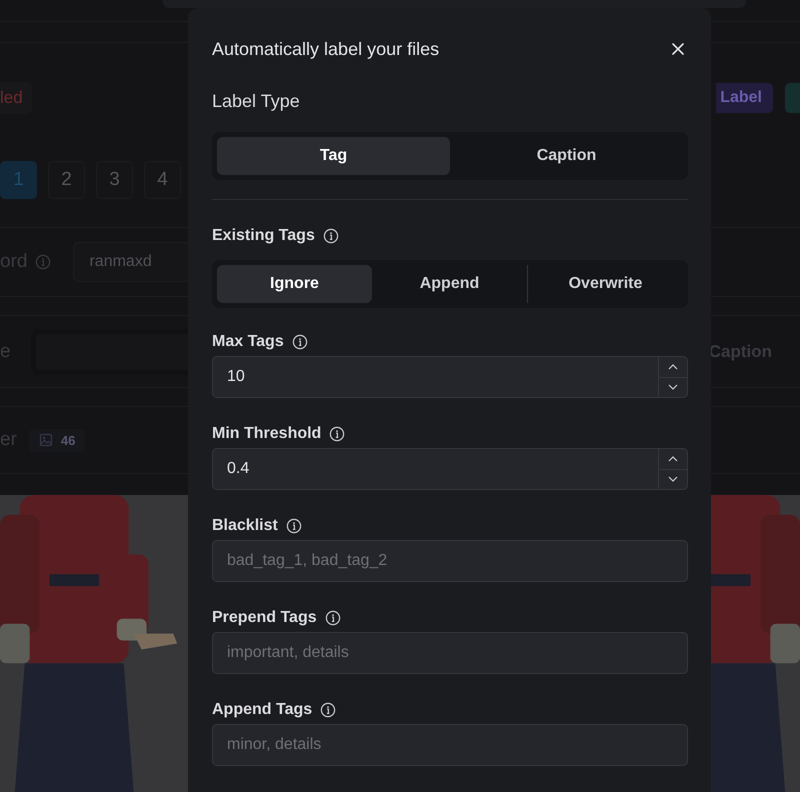 This screenshot has height=792, width=800. What do you see at coordinates (245, 526) in the screenshot?
I see `field-label: Blacklist` at bounding box center [245, 526].